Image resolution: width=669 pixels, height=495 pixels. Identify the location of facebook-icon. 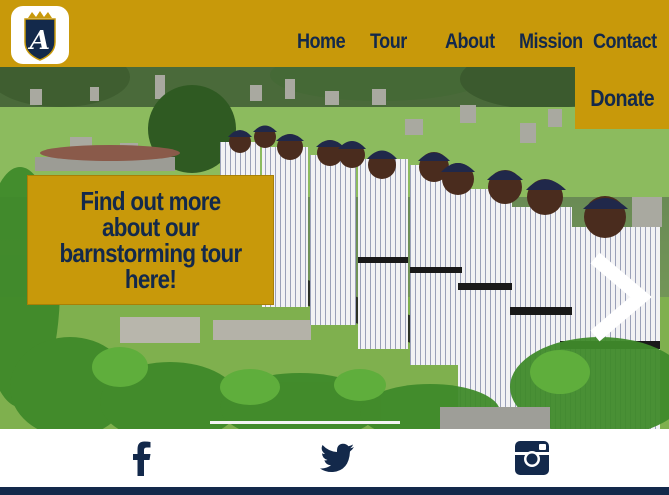
(142, 458).